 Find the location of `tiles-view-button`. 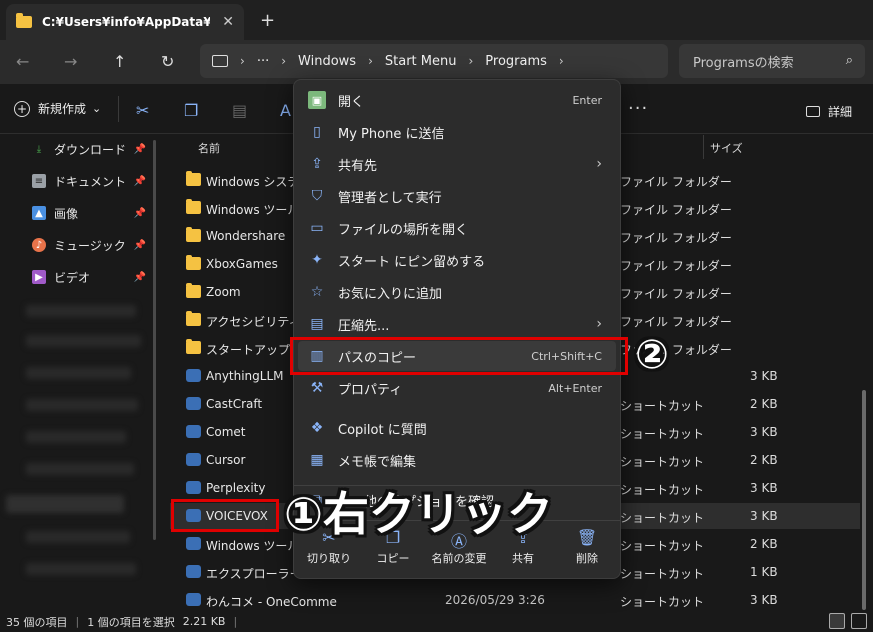

tiles-view-button is located at coordinates (859, 621).